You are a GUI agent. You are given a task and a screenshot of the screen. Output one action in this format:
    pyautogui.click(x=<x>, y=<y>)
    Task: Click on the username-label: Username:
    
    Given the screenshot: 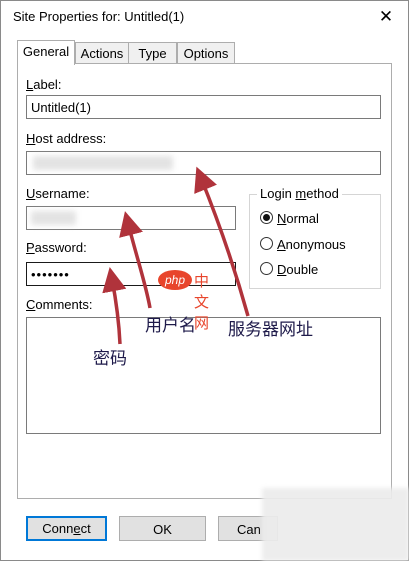 What is the action you would take?
    pyautogui.click(x=58, y=193)
    